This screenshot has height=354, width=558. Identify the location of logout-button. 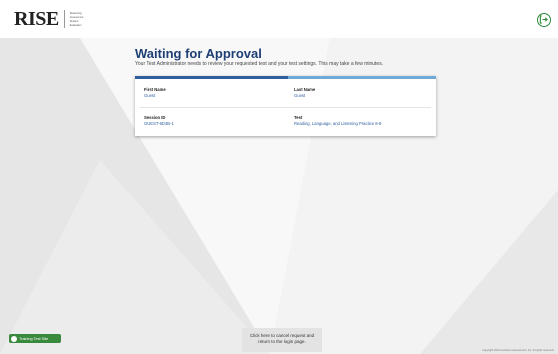
(544, 20).